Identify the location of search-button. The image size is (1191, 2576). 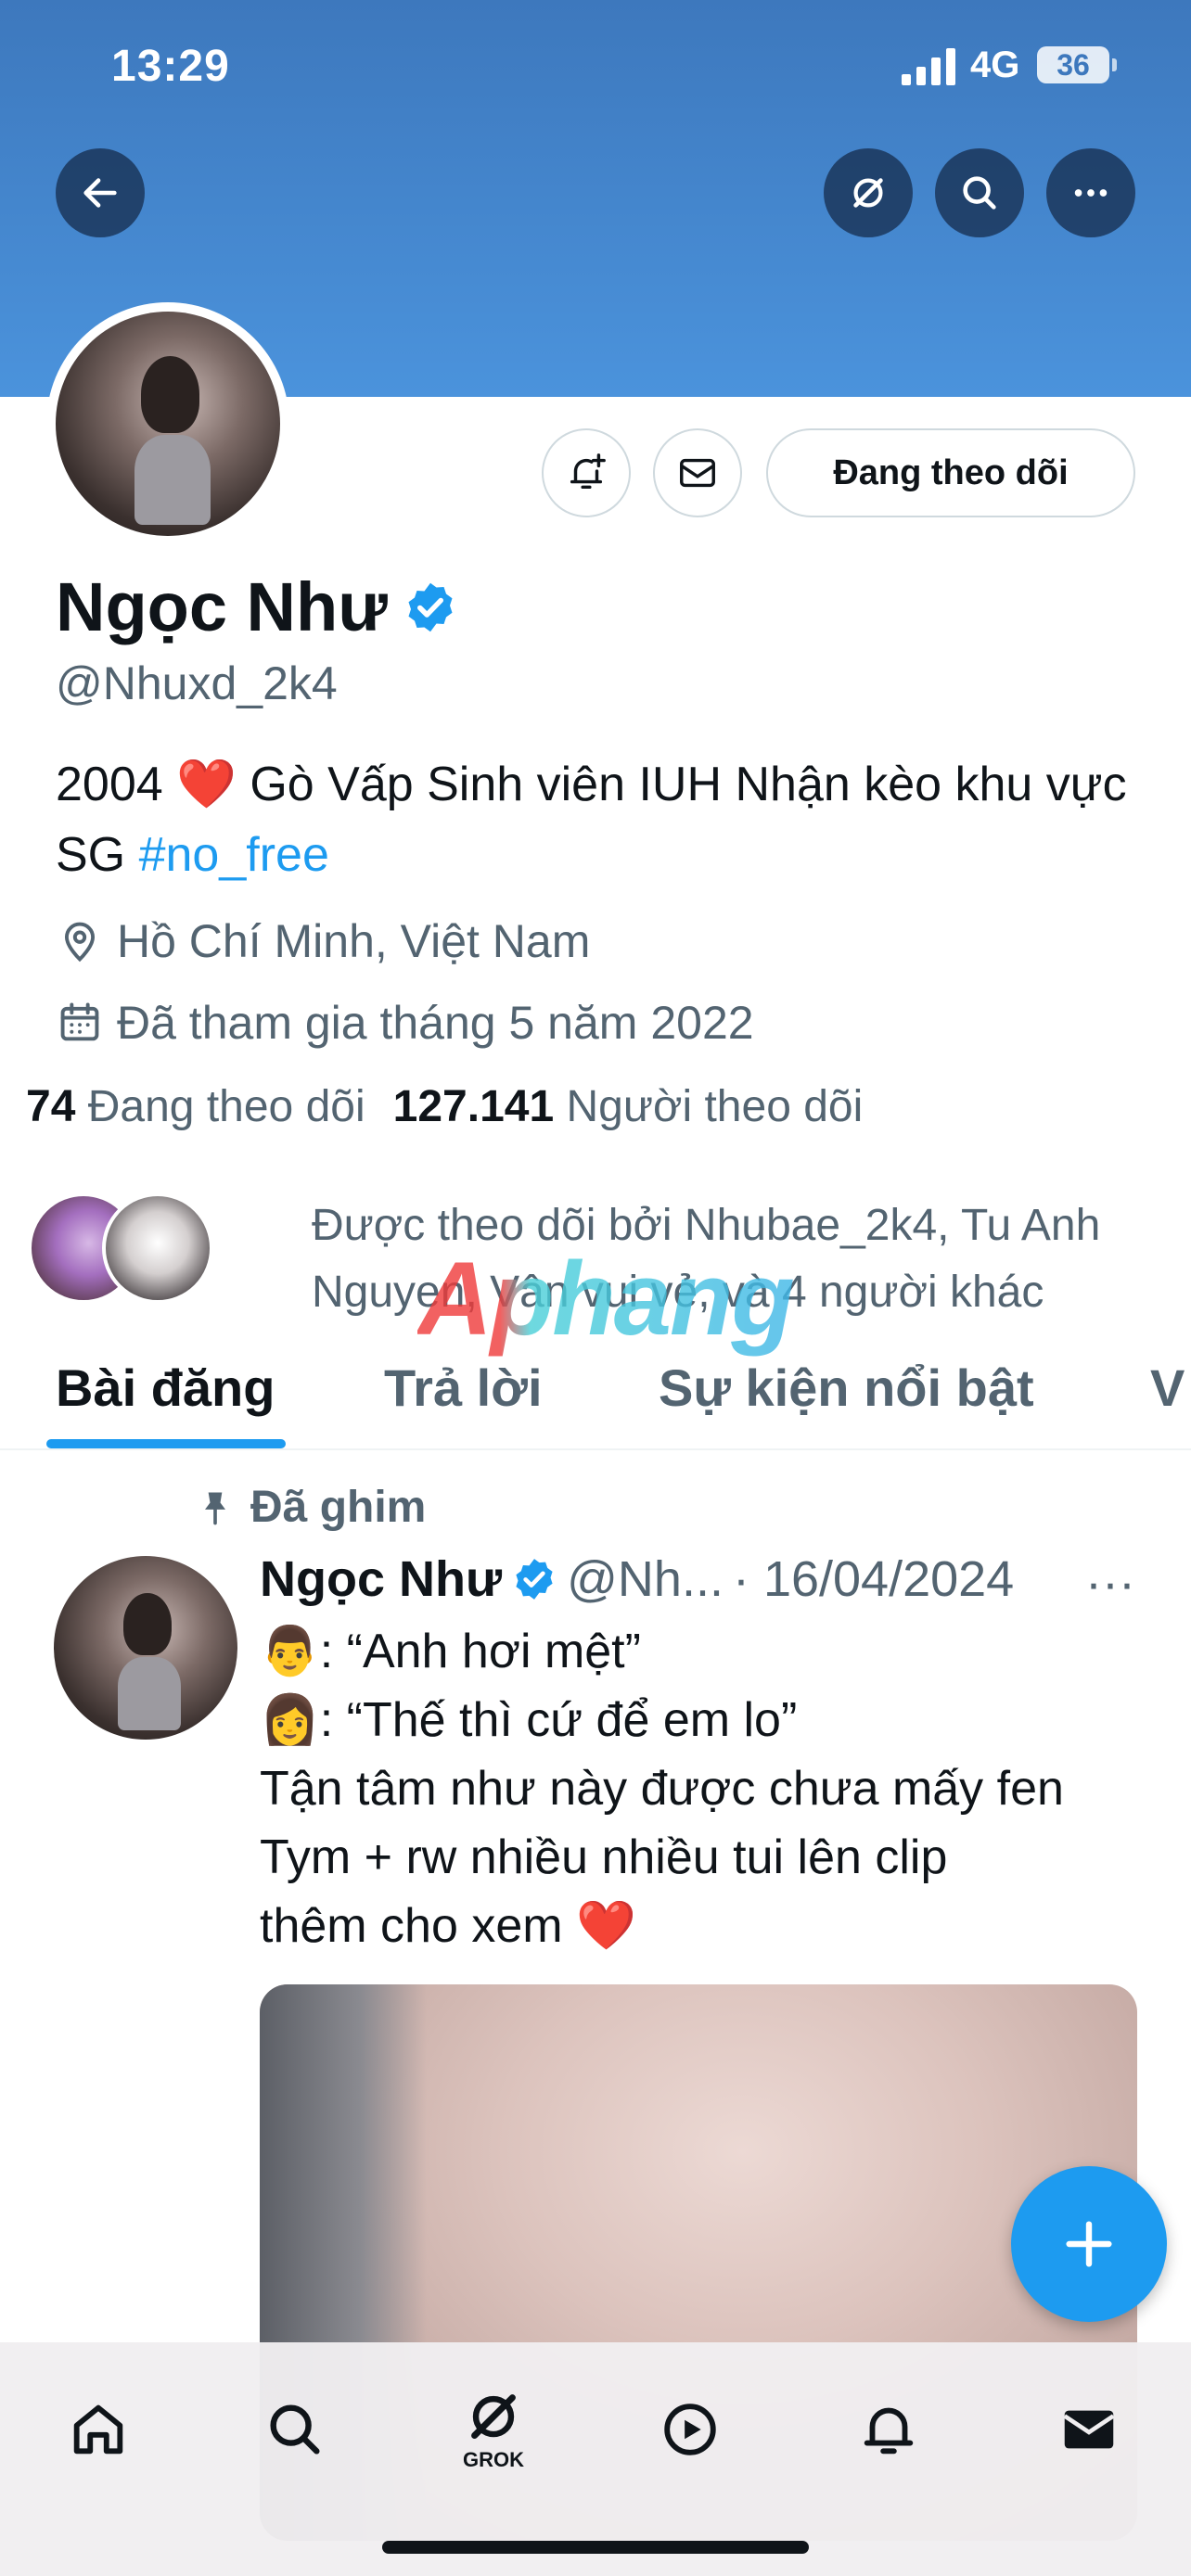
(980, 192).